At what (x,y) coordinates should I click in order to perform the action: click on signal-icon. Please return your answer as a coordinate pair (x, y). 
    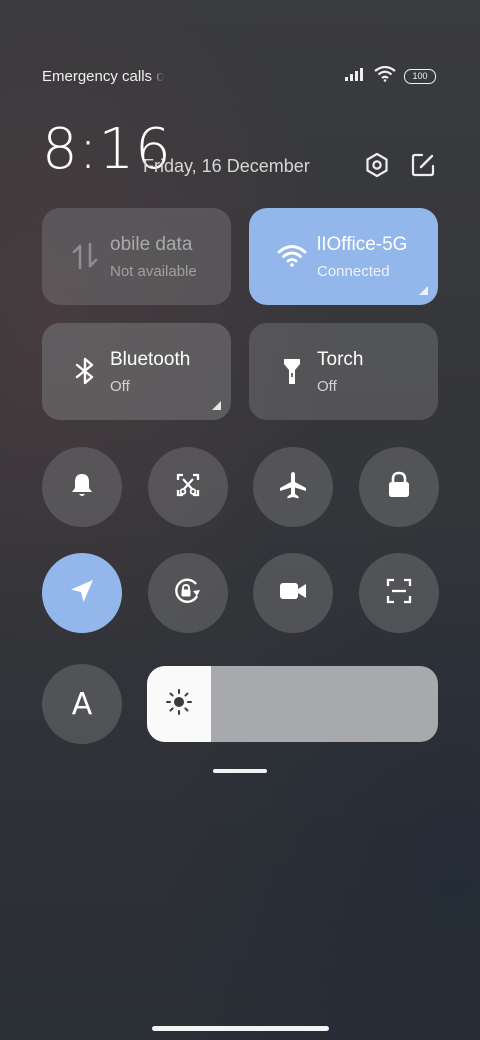
    Looking at the image, I should click on (355, 76).